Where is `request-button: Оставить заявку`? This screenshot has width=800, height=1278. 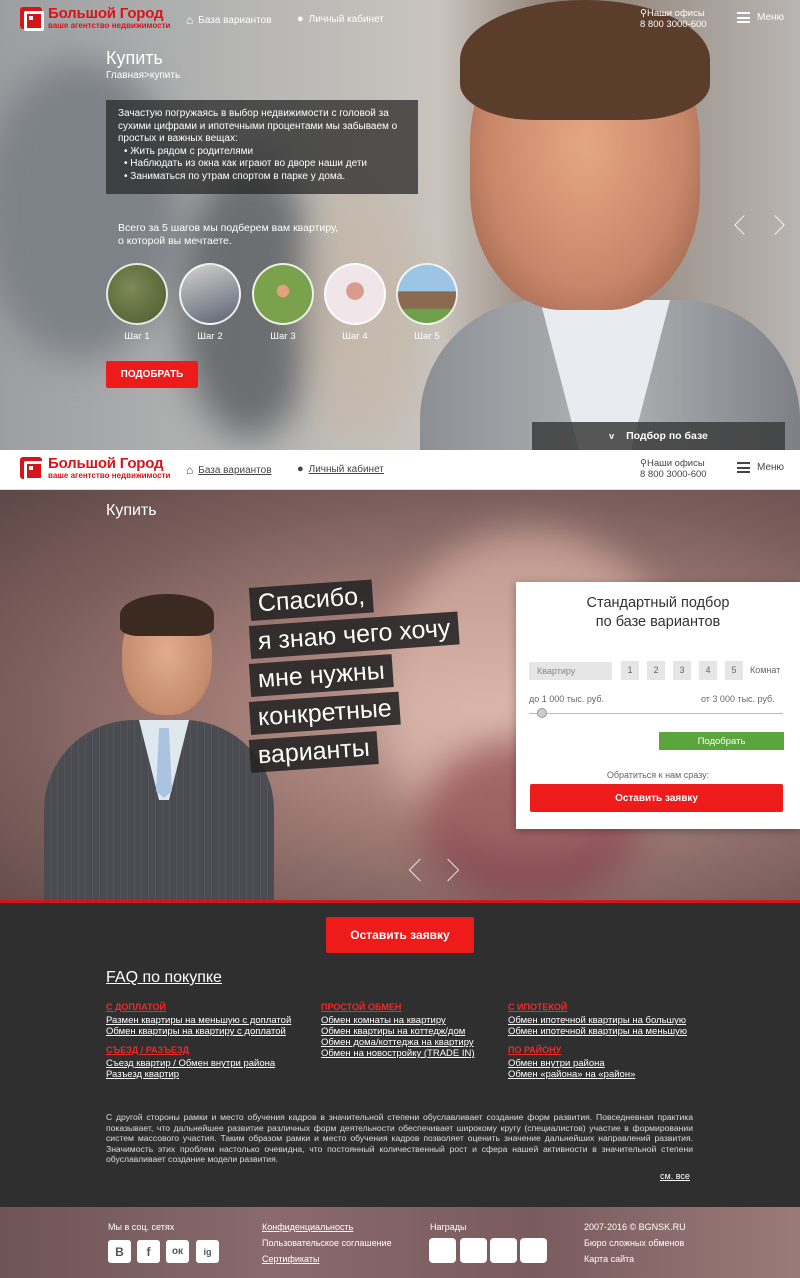
request-button: Оставить заявку is located at coordinates (656, 798).